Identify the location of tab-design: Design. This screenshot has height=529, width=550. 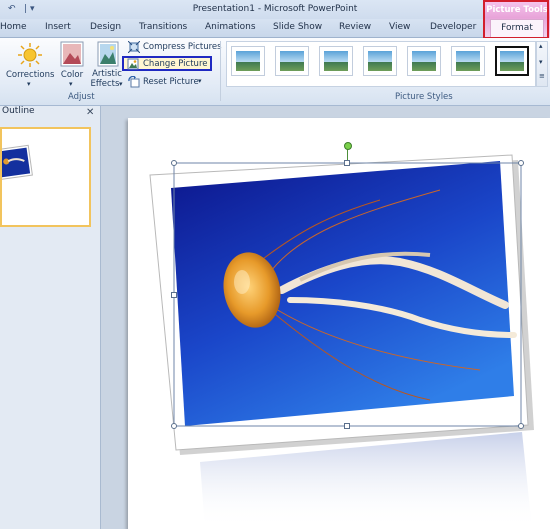
(105, 27).